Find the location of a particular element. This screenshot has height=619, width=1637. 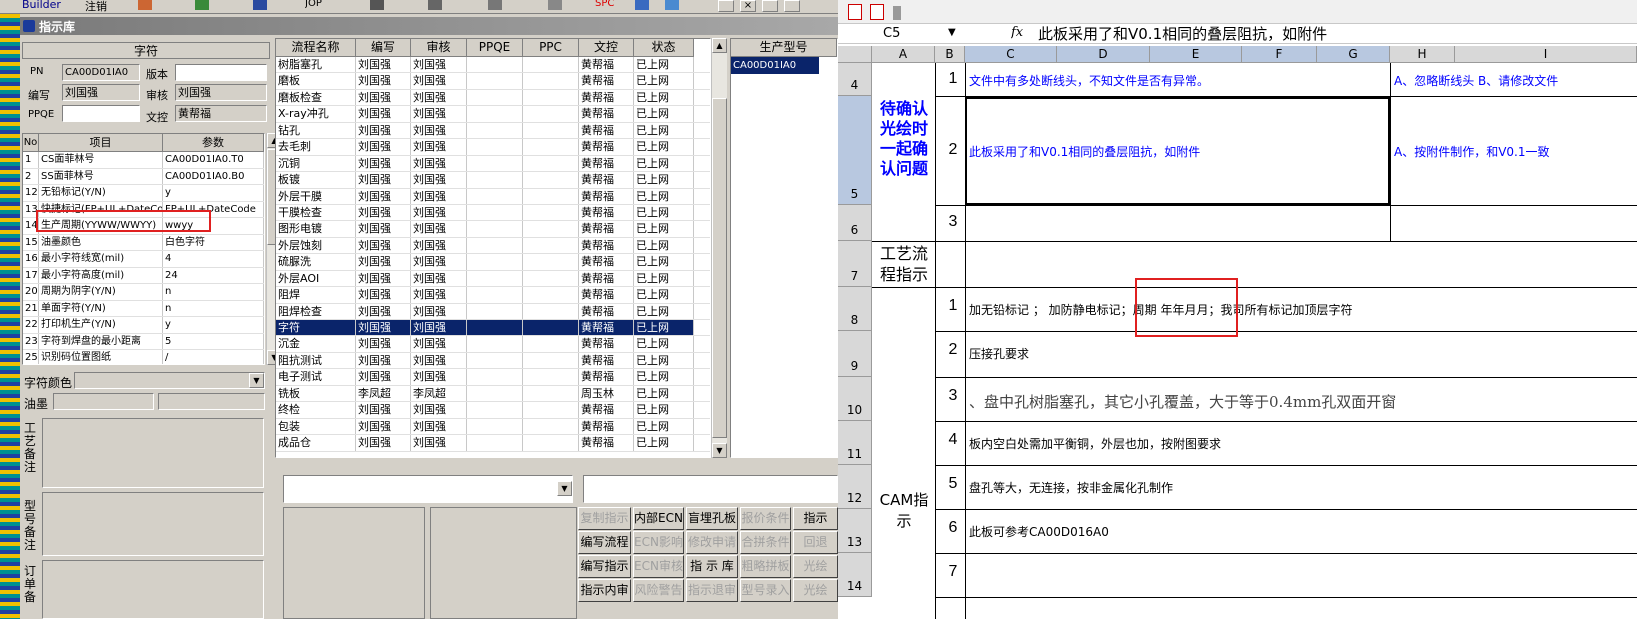

ppqe-field is located at coordinates (101, 113).